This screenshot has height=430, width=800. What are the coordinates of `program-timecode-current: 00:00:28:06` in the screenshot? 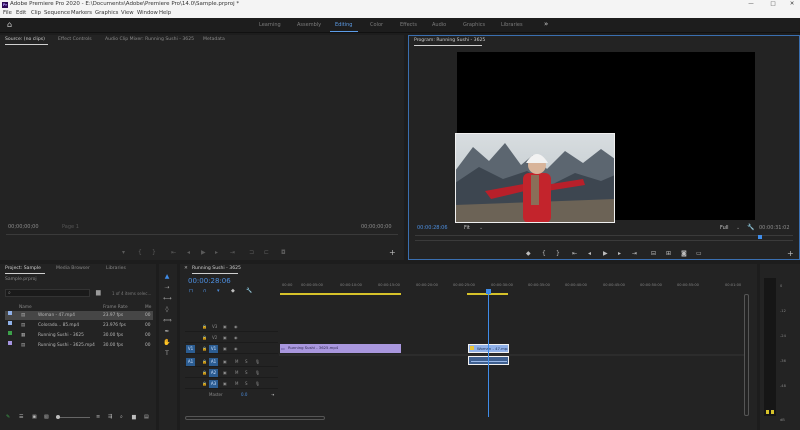 It's located at (432, 228).